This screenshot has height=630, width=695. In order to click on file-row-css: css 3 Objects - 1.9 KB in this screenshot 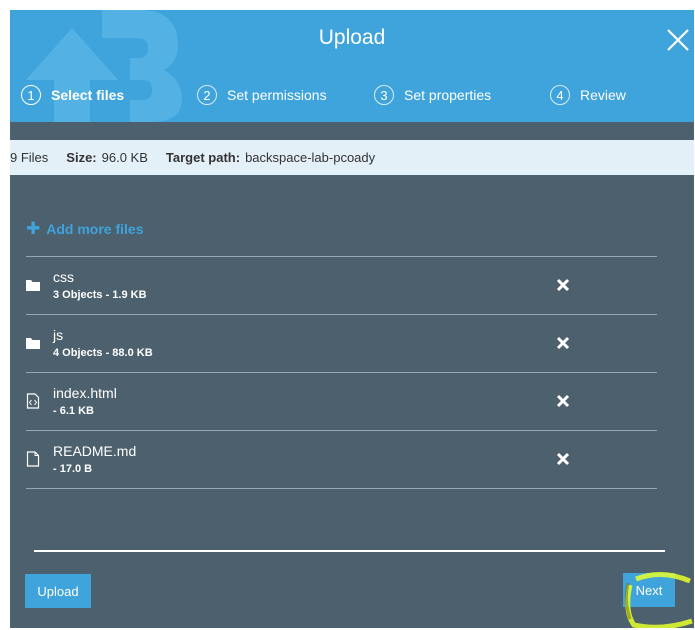, I will do `click(341, 285)`.